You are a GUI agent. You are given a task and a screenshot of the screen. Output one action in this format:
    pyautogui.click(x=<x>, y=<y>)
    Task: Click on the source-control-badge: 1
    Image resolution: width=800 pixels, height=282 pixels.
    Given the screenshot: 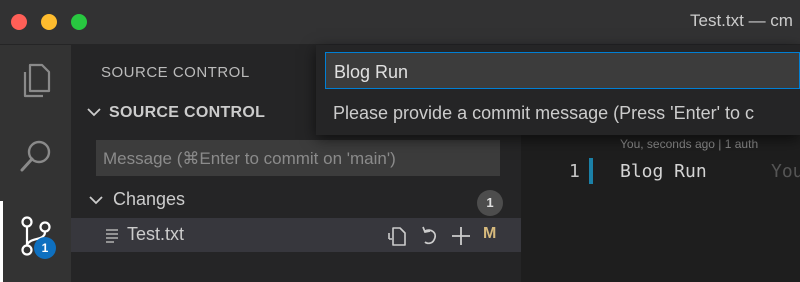 What is the action you would take?
    pyautogui.click(x=45, y=248)
    